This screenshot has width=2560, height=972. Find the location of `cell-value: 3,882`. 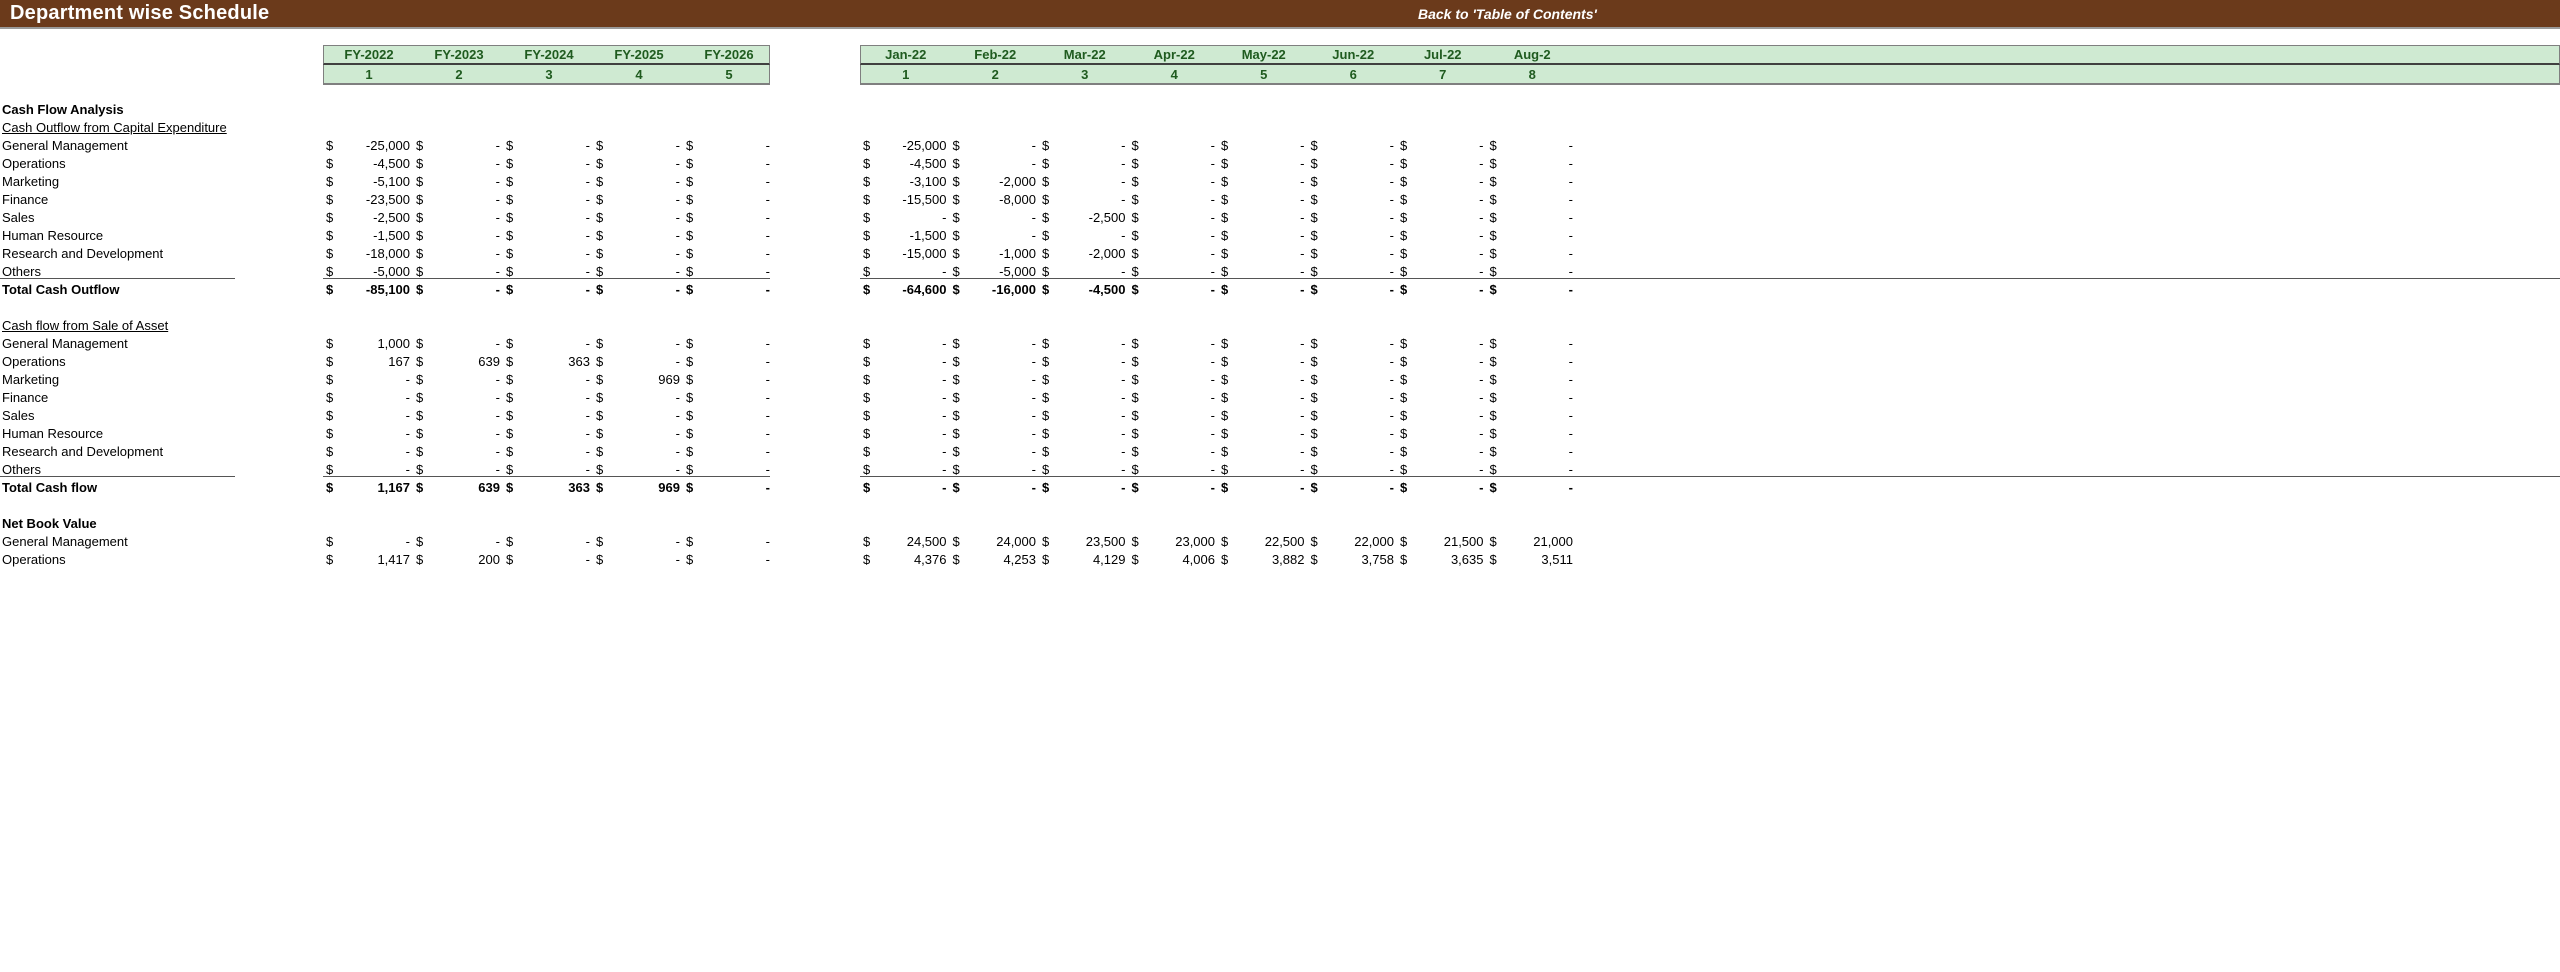

cell-value: 3,882 is located at coordinates (1288, 559).